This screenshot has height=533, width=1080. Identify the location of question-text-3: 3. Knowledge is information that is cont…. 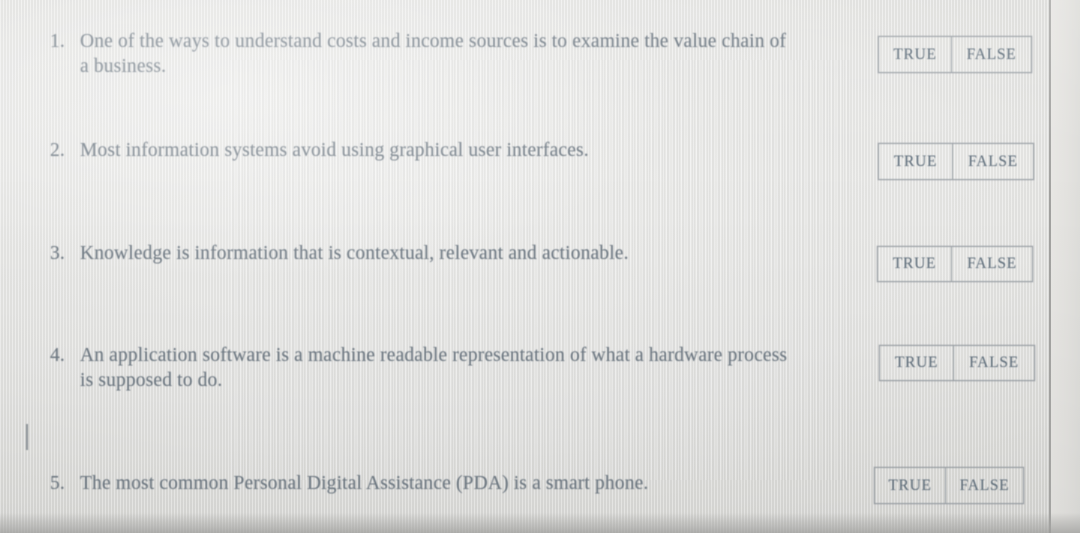
(420, 253).